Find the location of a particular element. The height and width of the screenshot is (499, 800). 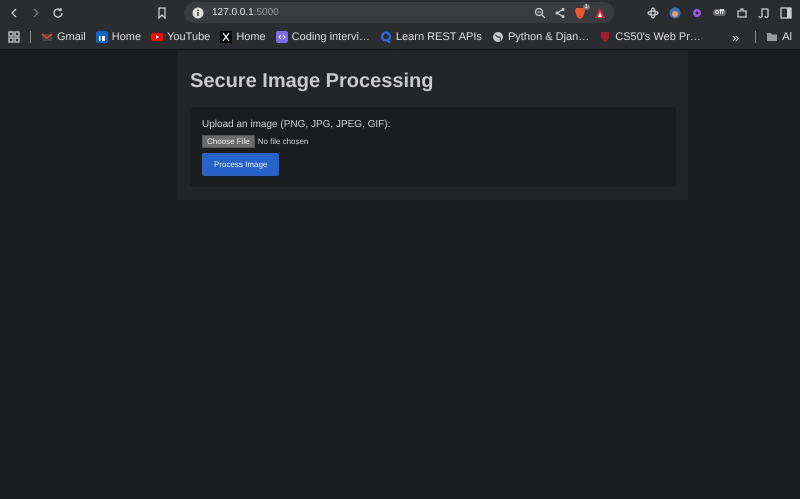

share-icon is located at coordinates (560, 12).